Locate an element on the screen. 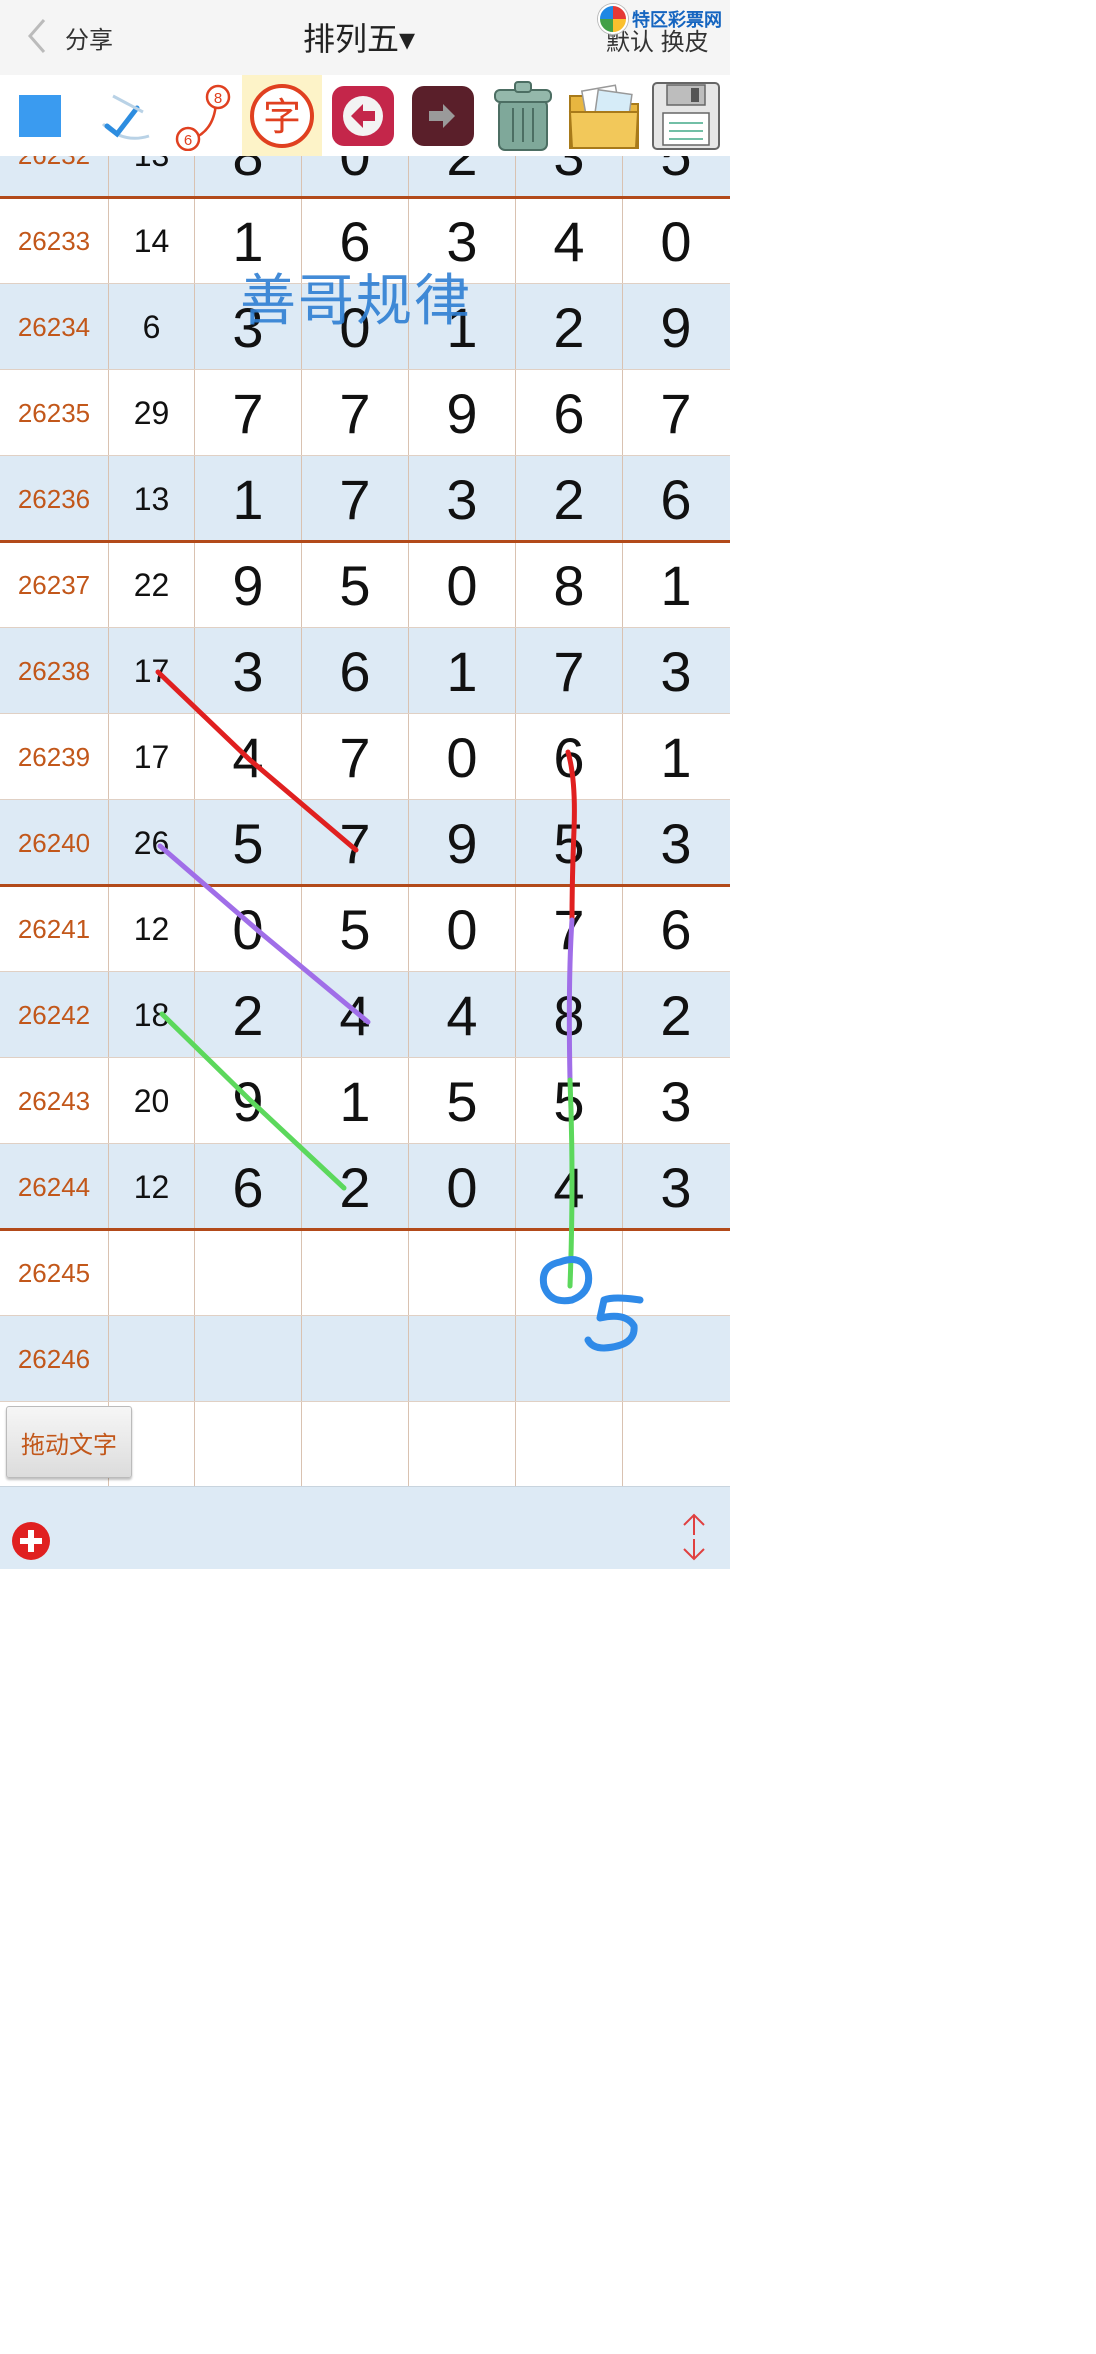 The image size is (1096, 2354). period-cell: 26240 is located at coordinates (54, 842).